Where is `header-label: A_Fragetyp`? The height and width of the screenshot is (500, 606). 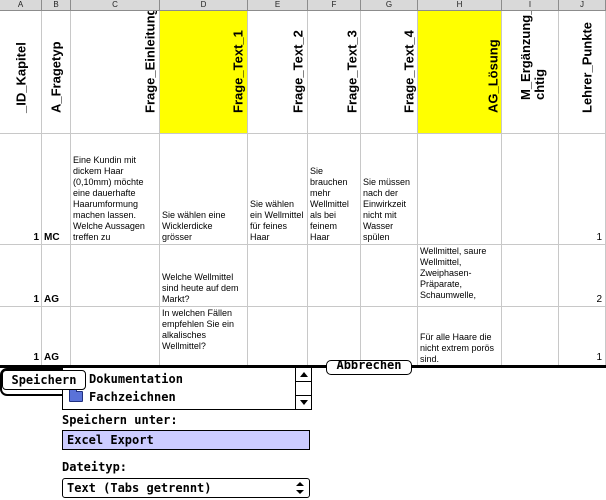
header-label: A_Fragetyp is located at coordinates (56, 77).